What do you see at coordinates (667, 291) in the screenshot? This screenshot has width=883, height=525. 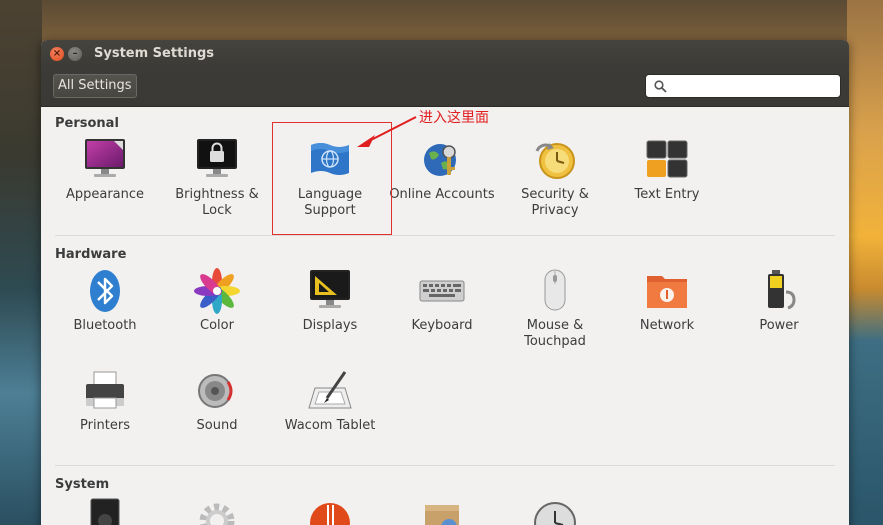 I see `network-icon` at bounding box center [667, 291].